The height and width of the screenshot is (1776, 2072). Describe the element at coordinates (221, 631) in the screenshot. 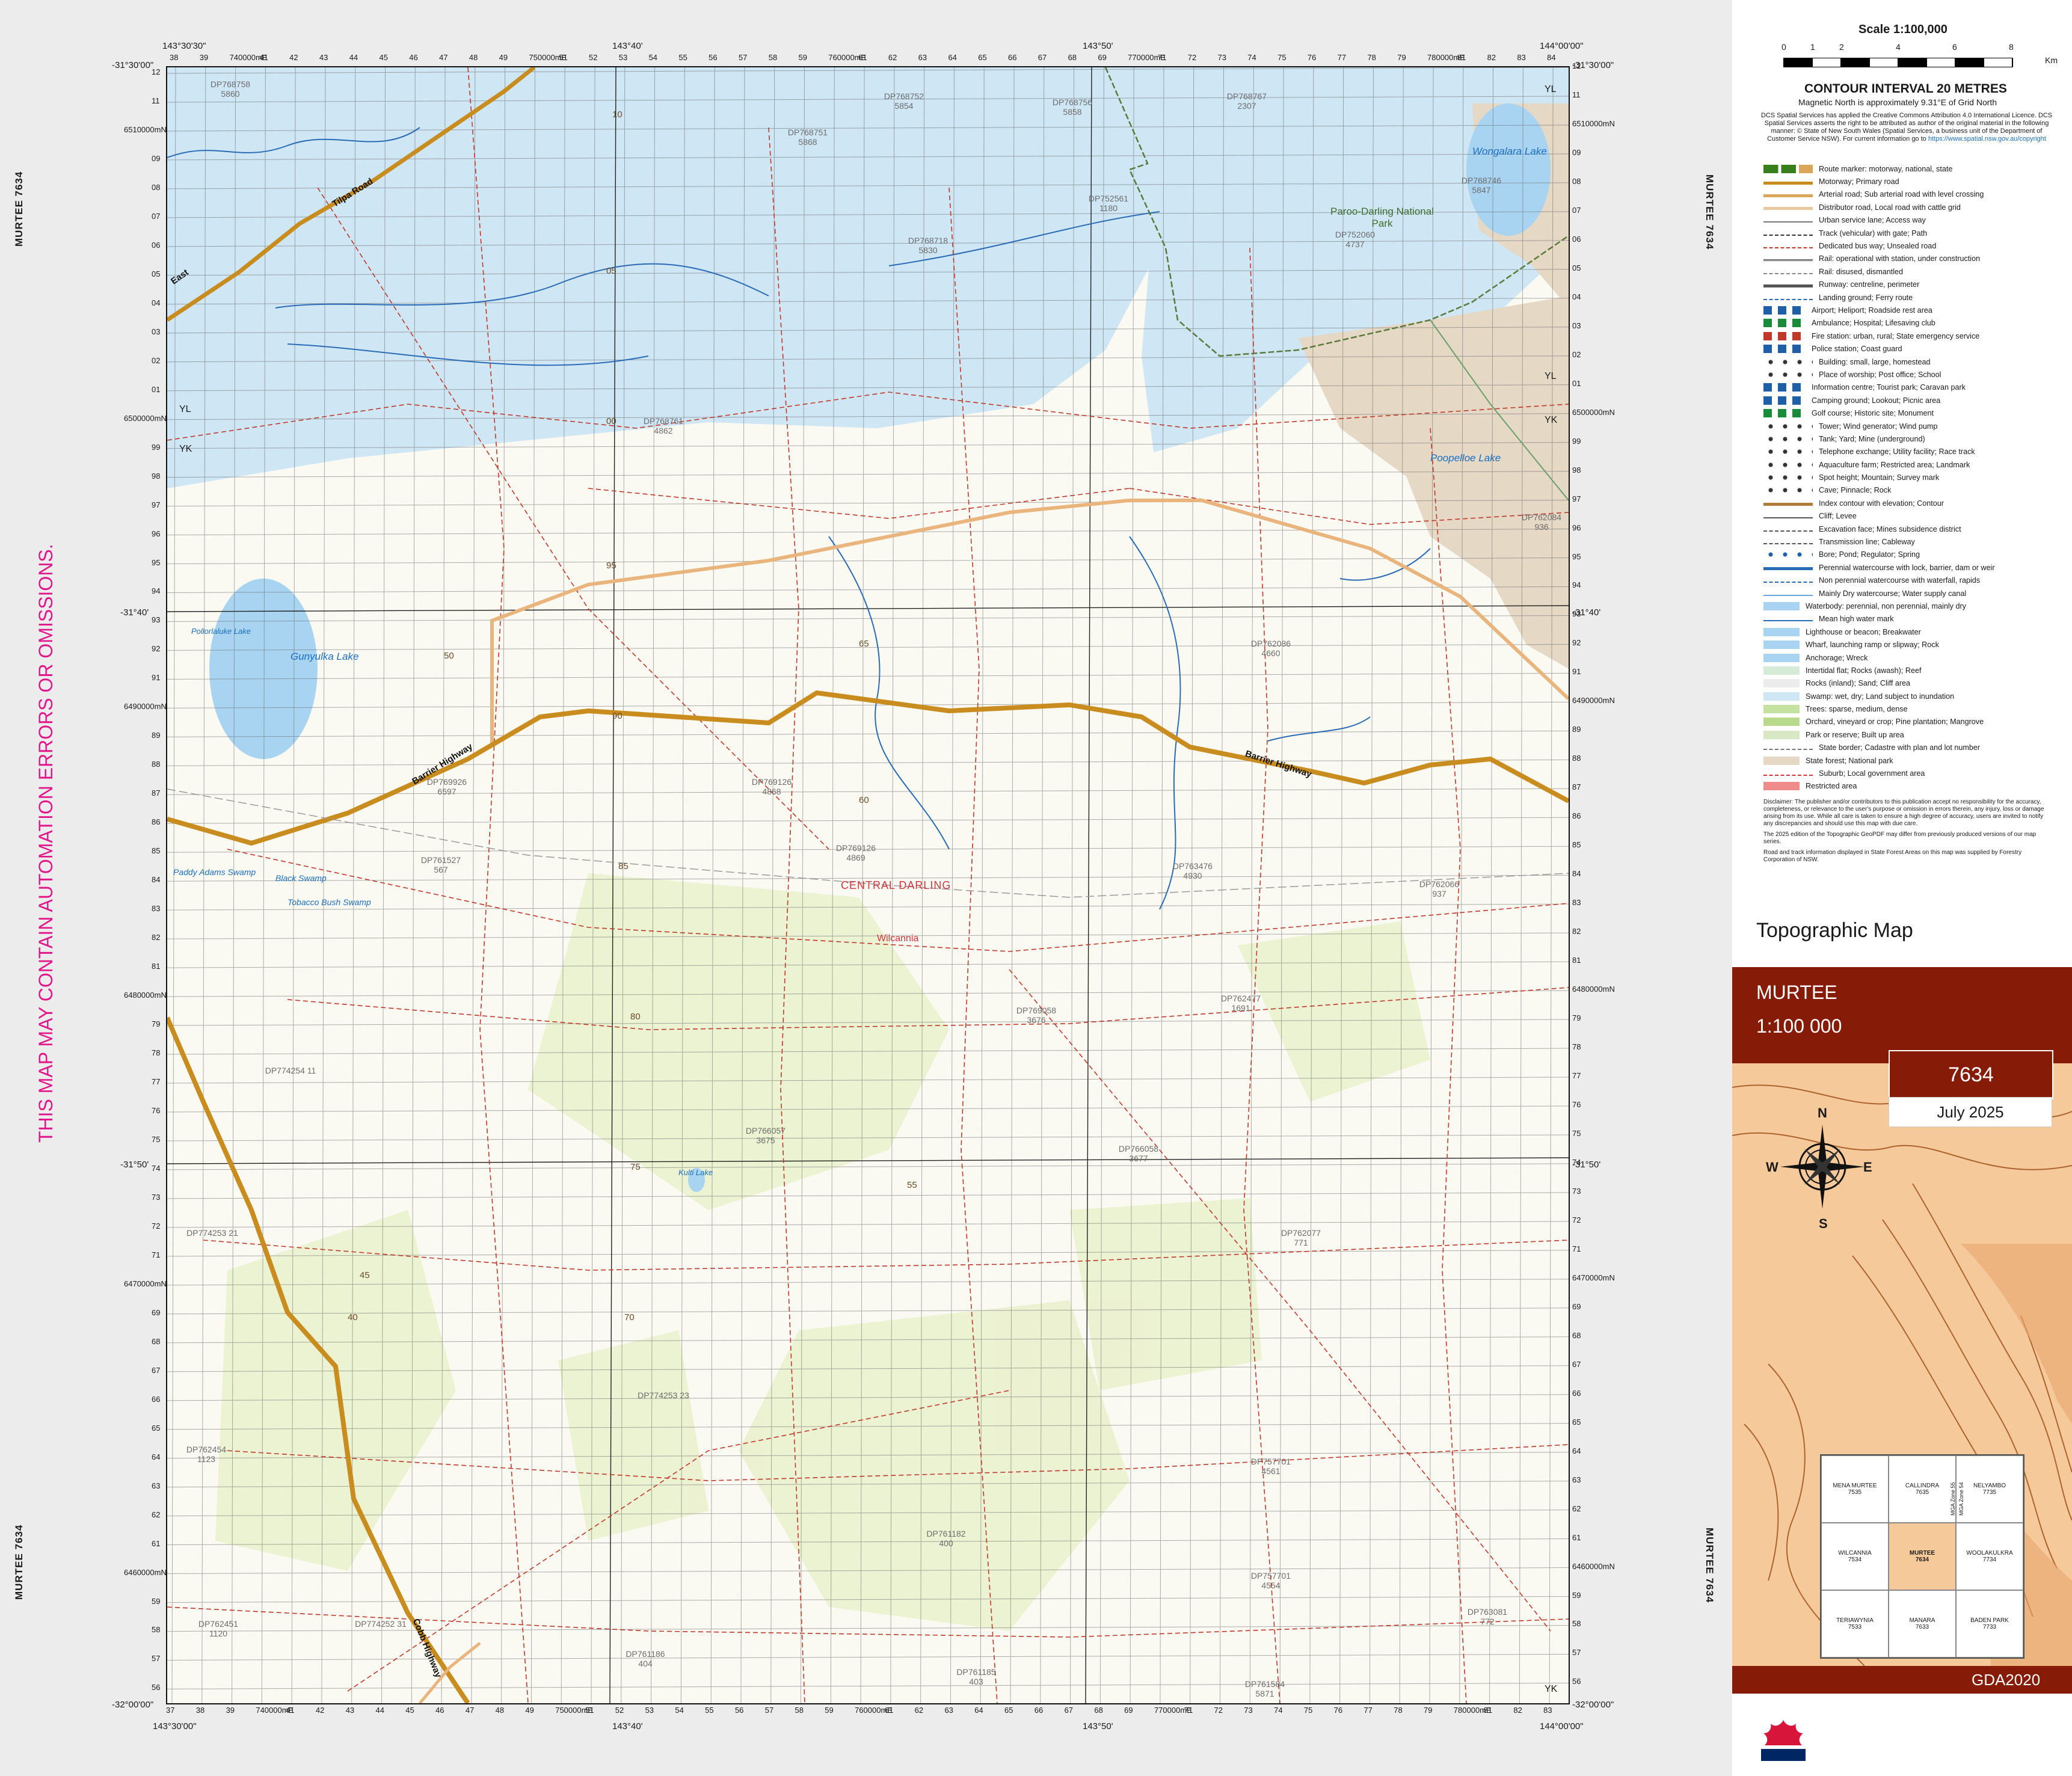

I see `lake-label-pollorlaluke: Pollorlaluke Lake` at that location.